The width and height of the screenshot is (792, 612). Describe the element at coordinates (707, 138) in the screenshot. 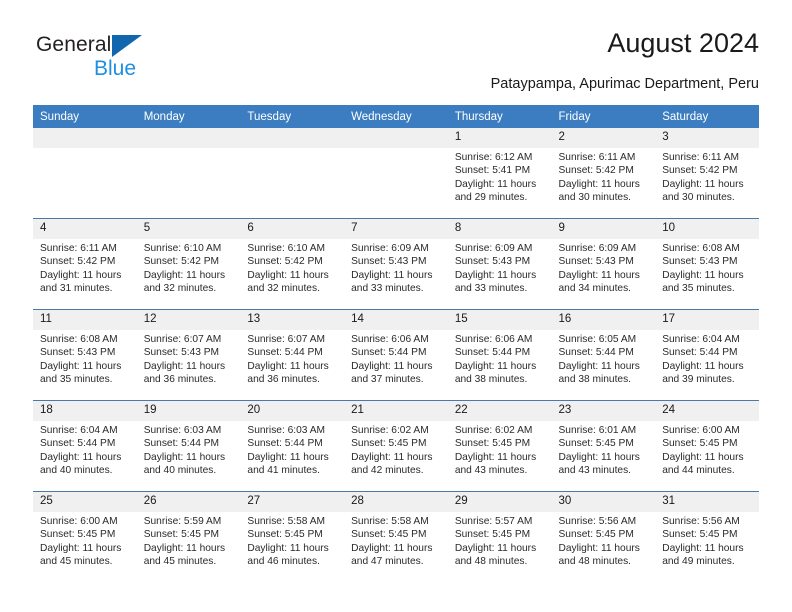

I see `day-number: 3` at that location.